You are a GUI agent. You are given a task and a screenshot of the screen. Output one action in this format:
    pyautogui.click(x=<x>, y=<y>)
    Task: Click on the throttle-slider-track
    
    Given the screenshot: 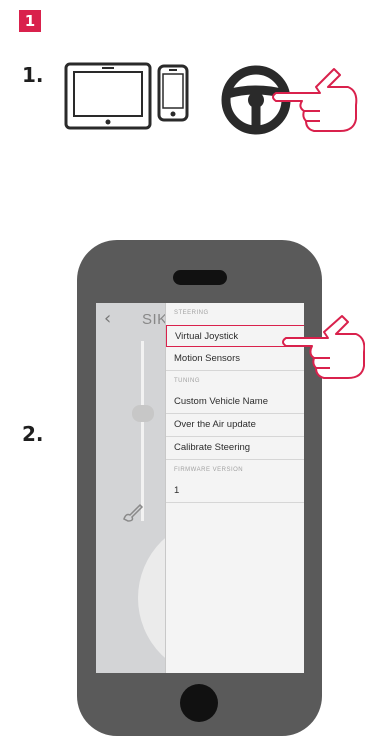 What is the action you would take?
    pyautogui.click(x=142, y=431)
    